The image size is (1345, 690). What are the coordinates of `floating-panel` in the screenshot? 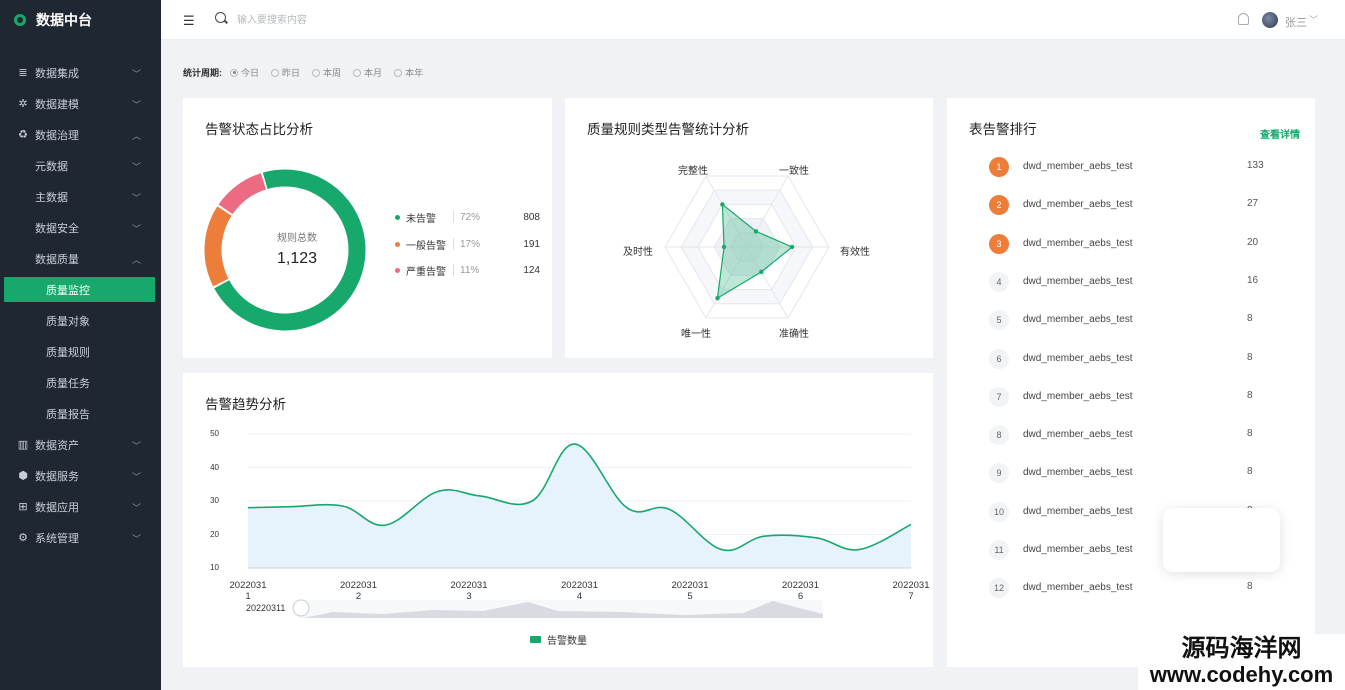 It's located at (1221, 540).